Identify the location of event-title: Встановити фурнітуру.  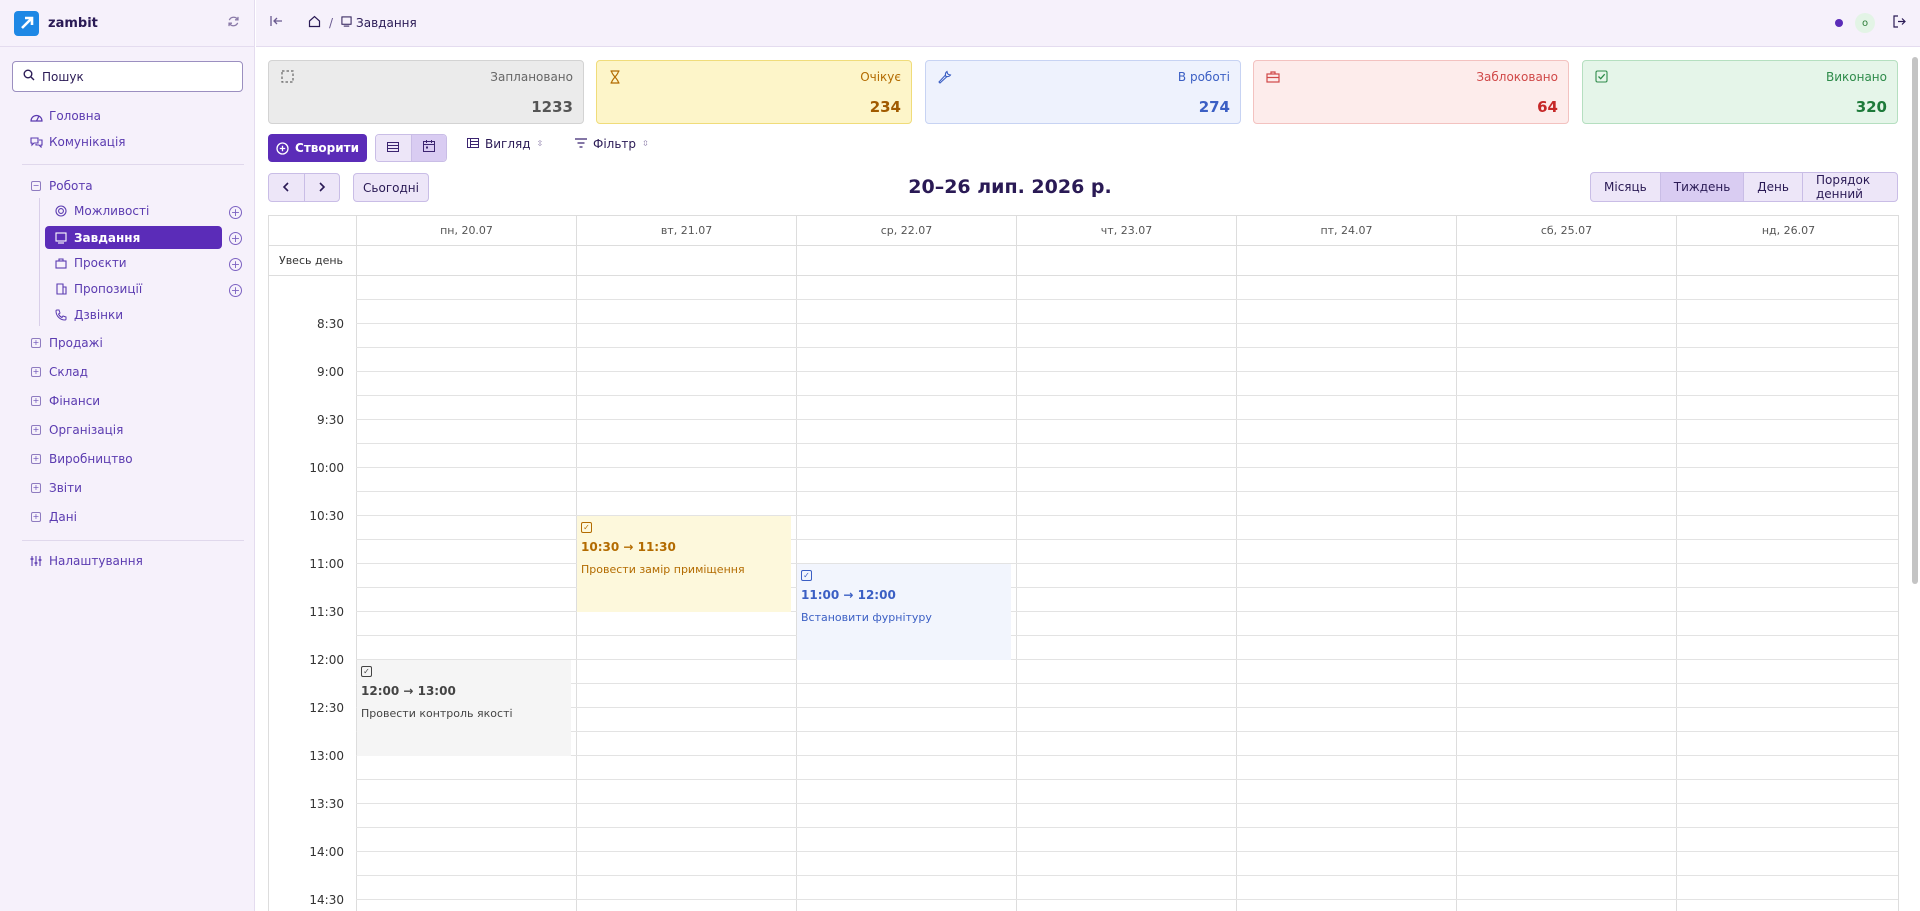
(866, 617).